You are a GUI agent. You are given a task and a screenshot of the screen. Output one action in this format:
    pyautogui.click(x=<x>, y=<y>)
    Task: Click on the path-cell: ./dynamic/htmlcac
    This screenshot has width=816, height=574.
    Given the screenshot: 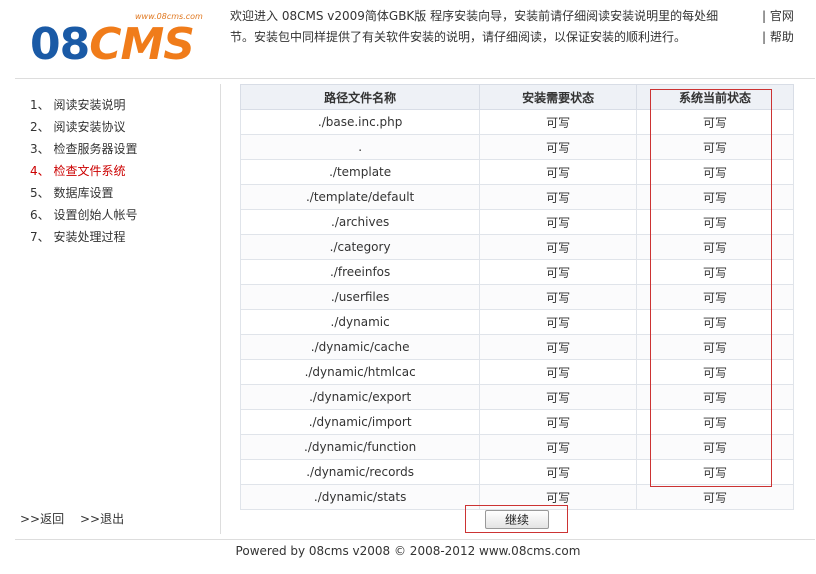 What is the action you would take?
    pyautogui.click(x=360, y=372)
    